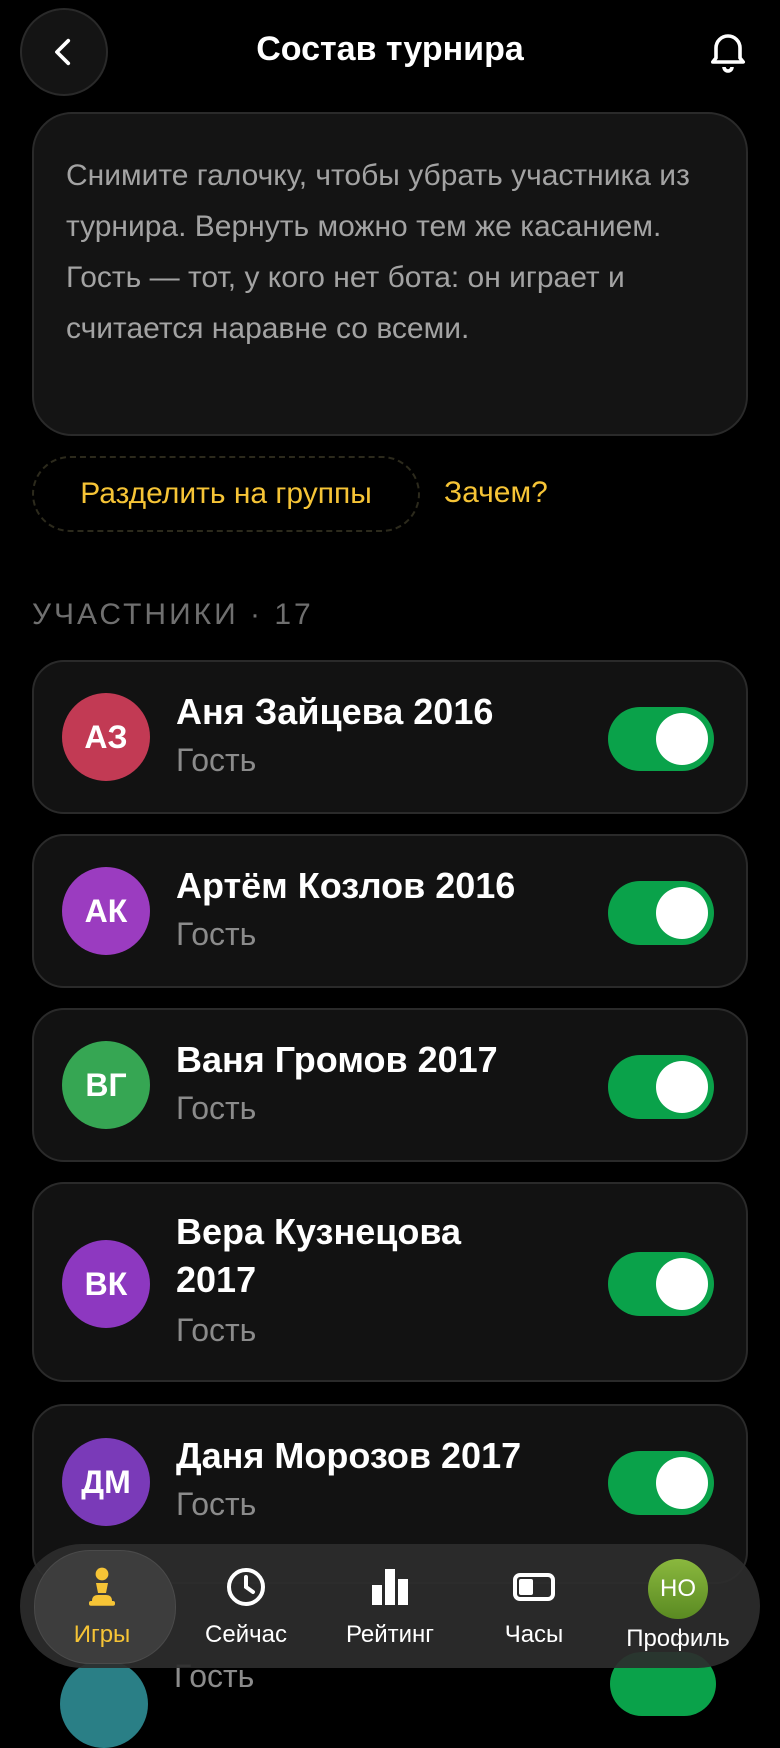 The height and width of the screenshot is (1748, 780). Describe the element at coordinates (390, 737) in the screenshot. I see `participant-row: АЗ Аня Зайцева 2016 Гость` at that location.